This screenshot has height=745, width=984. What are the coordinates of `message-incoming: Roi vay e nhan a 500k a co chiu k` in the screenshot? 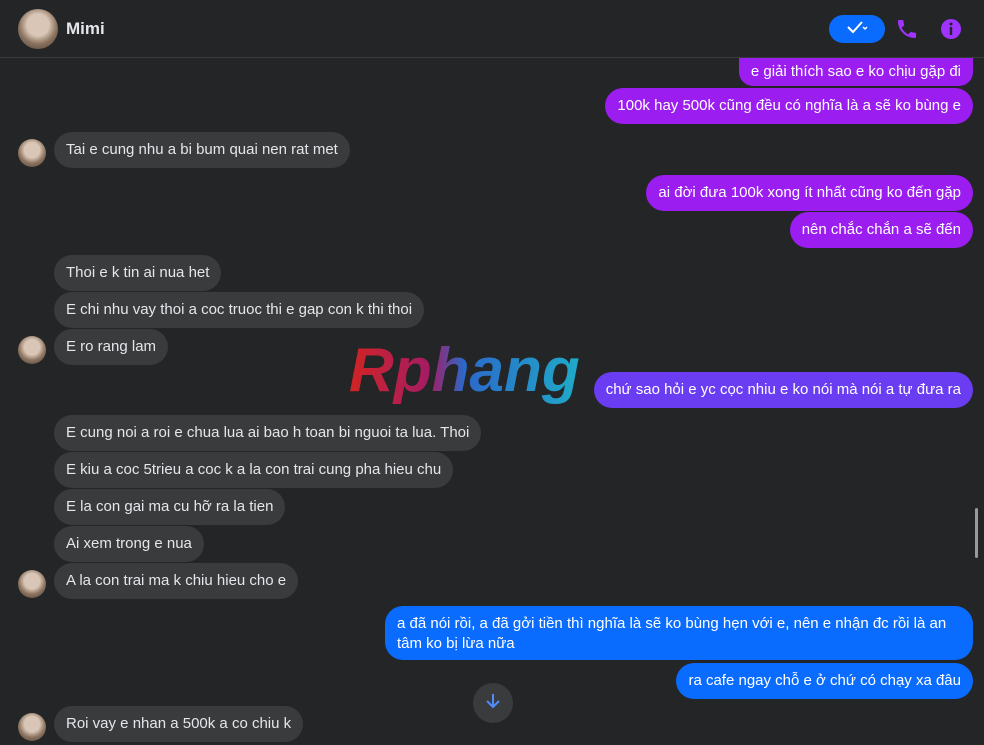 It's located at (179, 724).